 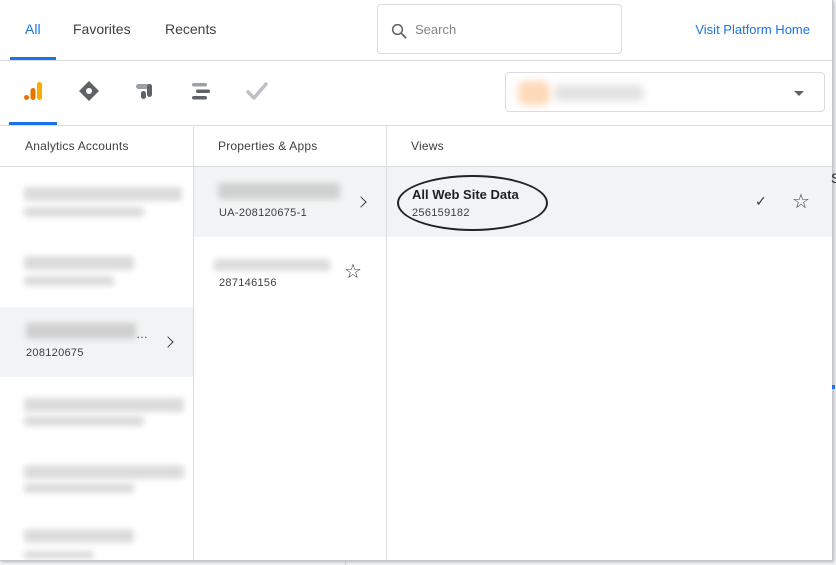 I want to click on product-surveys, so click(x=257, y=91).